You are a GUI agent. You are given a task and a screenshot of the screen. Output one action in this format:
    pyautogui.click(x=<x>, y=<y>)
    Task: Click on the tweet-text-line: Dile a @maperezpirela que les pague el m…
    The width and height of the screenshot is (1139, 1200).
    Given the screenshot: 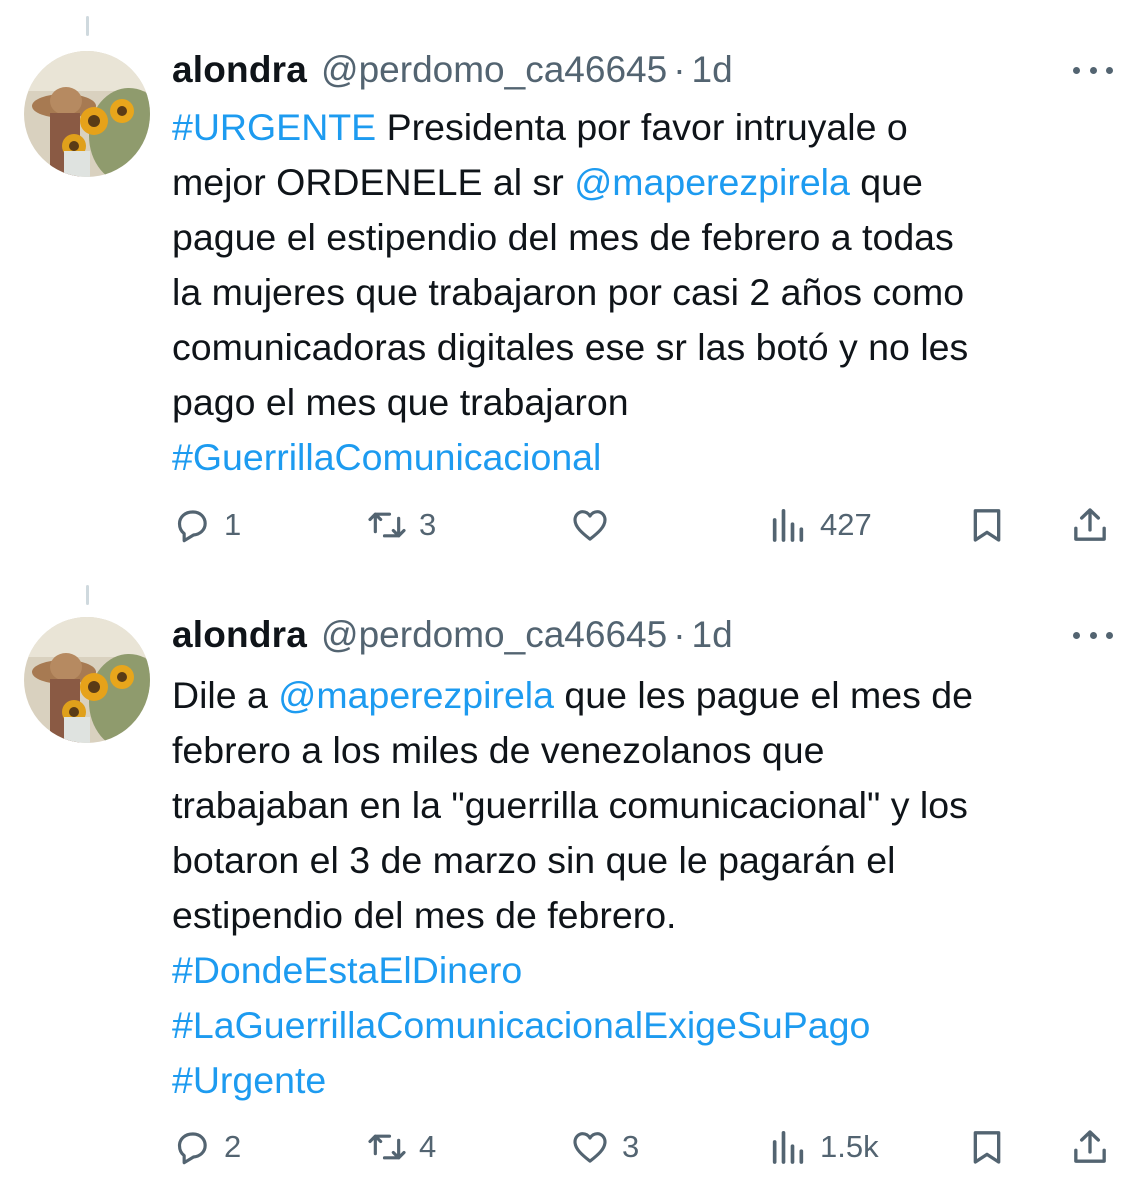 What is the action you would take?
    pyautogui.click(x=642, y=695)
    